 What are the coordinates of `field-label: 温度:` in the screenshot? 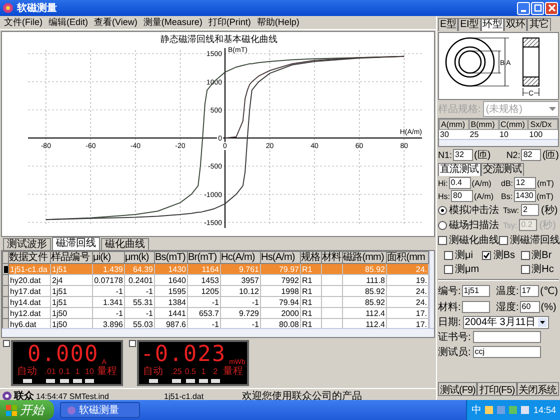 It's located at (507, 291).